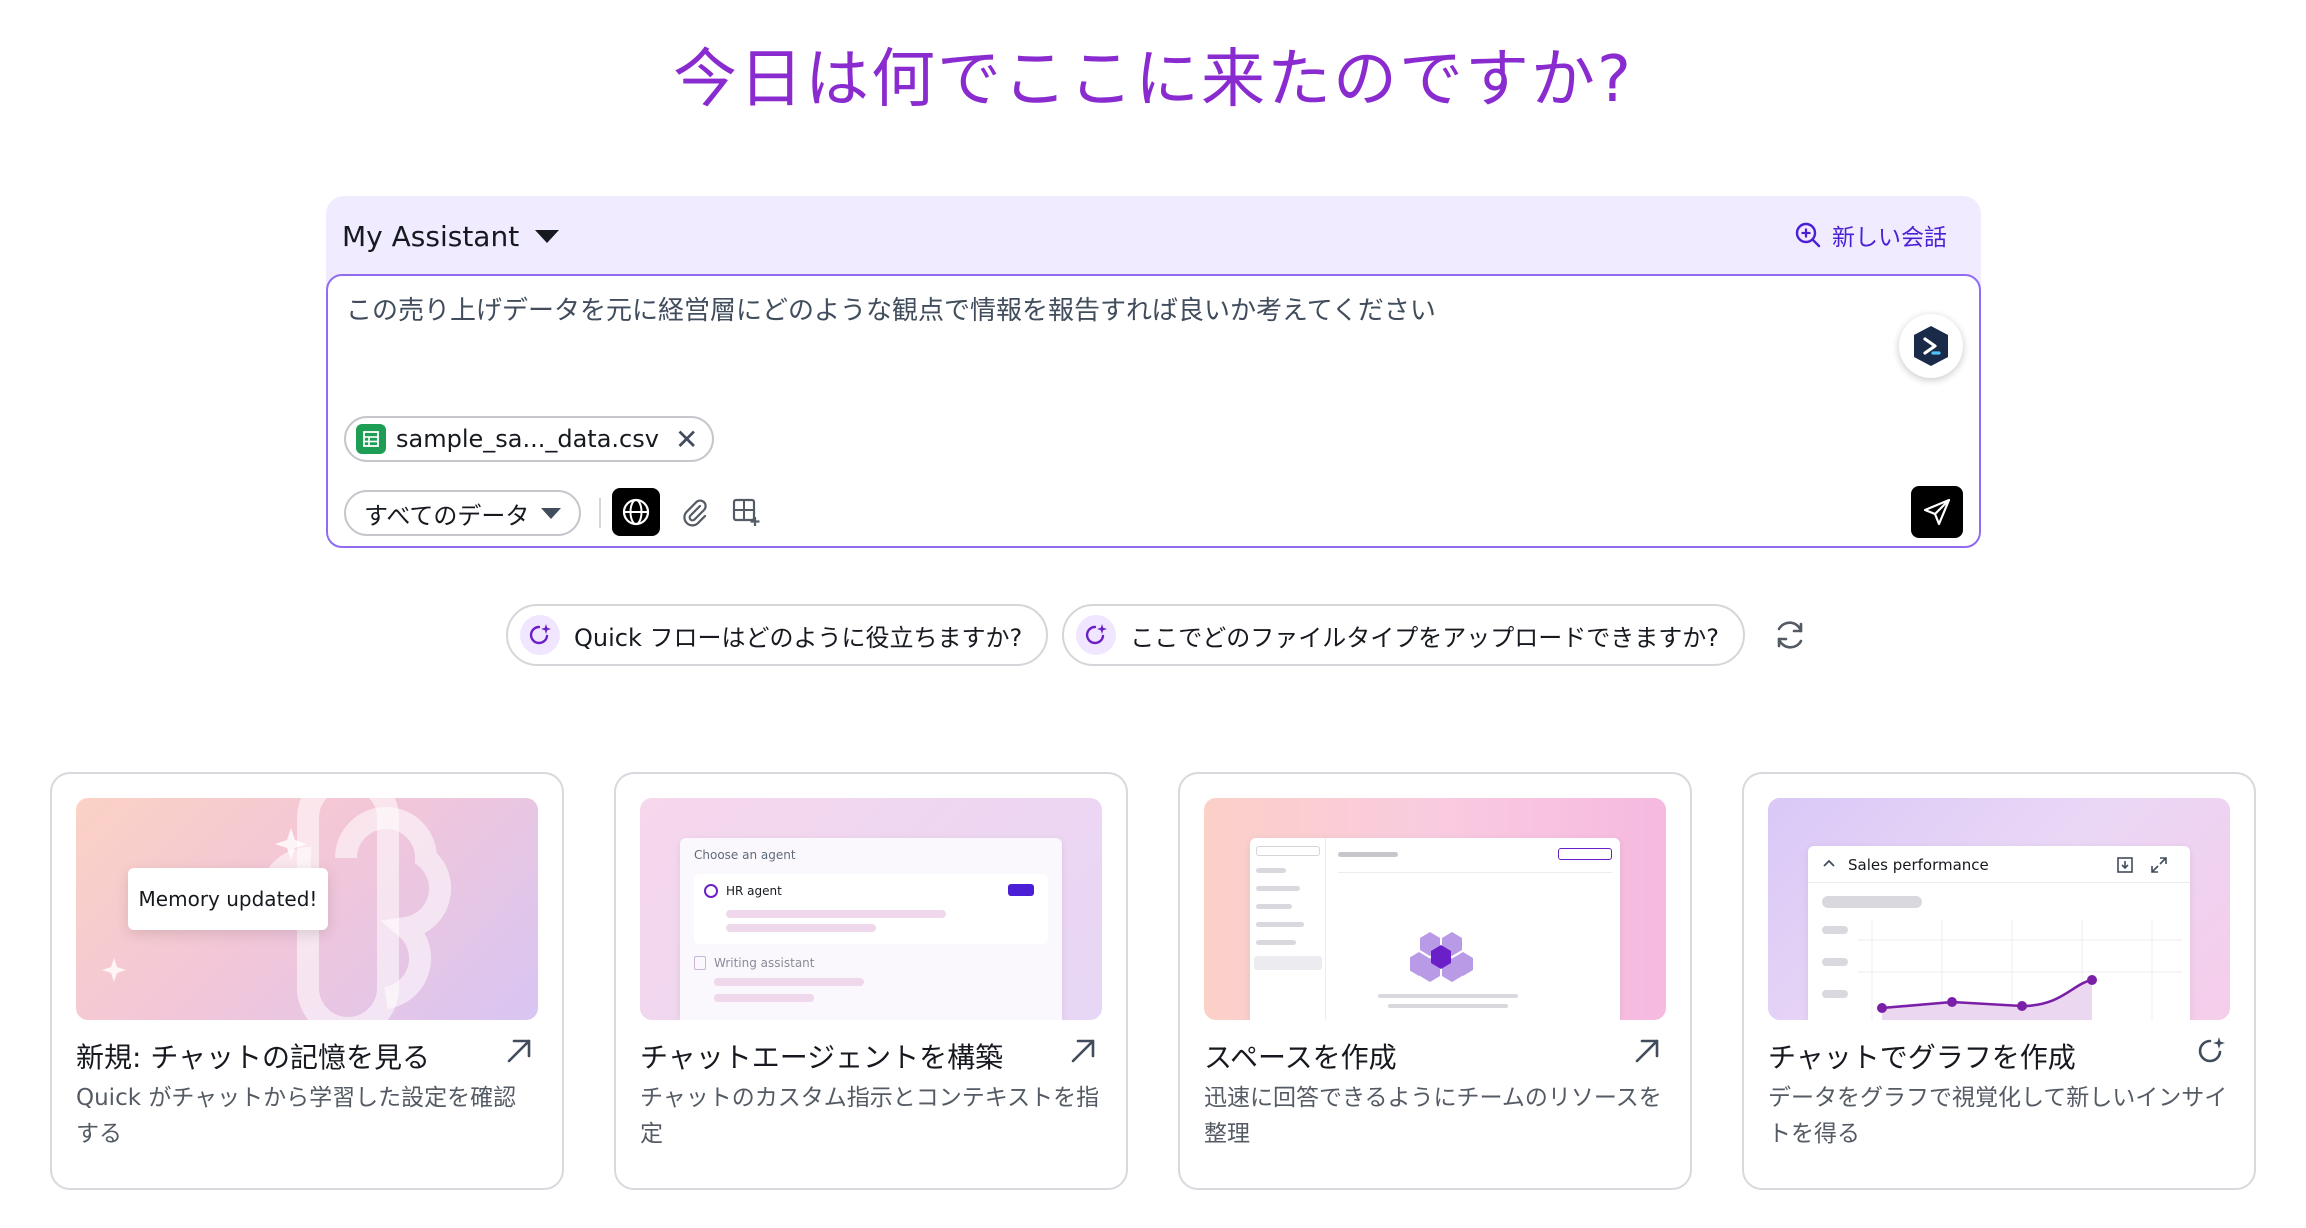 This screenshot has width=2306, height=1228. Describe the element at coordinates (2125, 865) in the screenshot. I see `download-icon` at that location.